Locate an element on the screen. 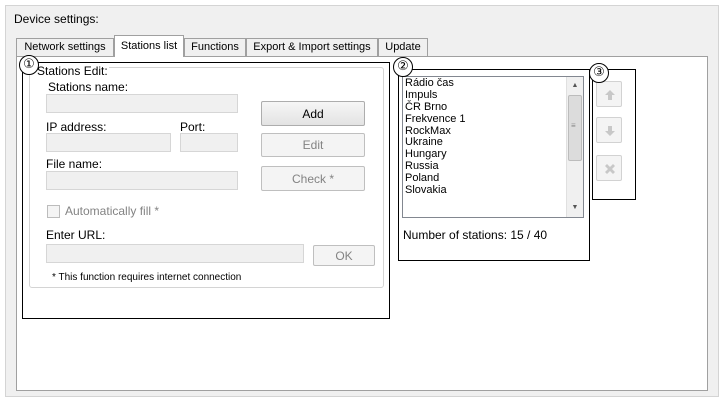 The width and height of the screenshot is (726, 403). grip-icon: ≡ is located at coordinates (573, 125).